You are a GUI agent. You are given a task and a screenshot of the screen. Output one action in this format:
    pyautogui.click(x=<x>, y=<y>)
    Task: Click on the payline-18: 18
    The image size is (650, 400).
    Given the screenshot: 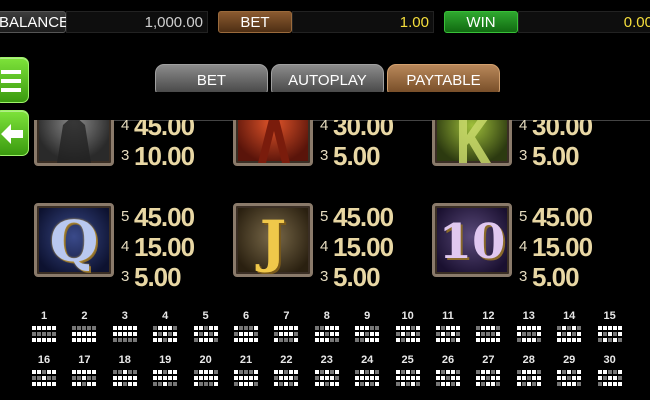 What is the action you would take?
    pyautogui.click(x=125, y=369)
    